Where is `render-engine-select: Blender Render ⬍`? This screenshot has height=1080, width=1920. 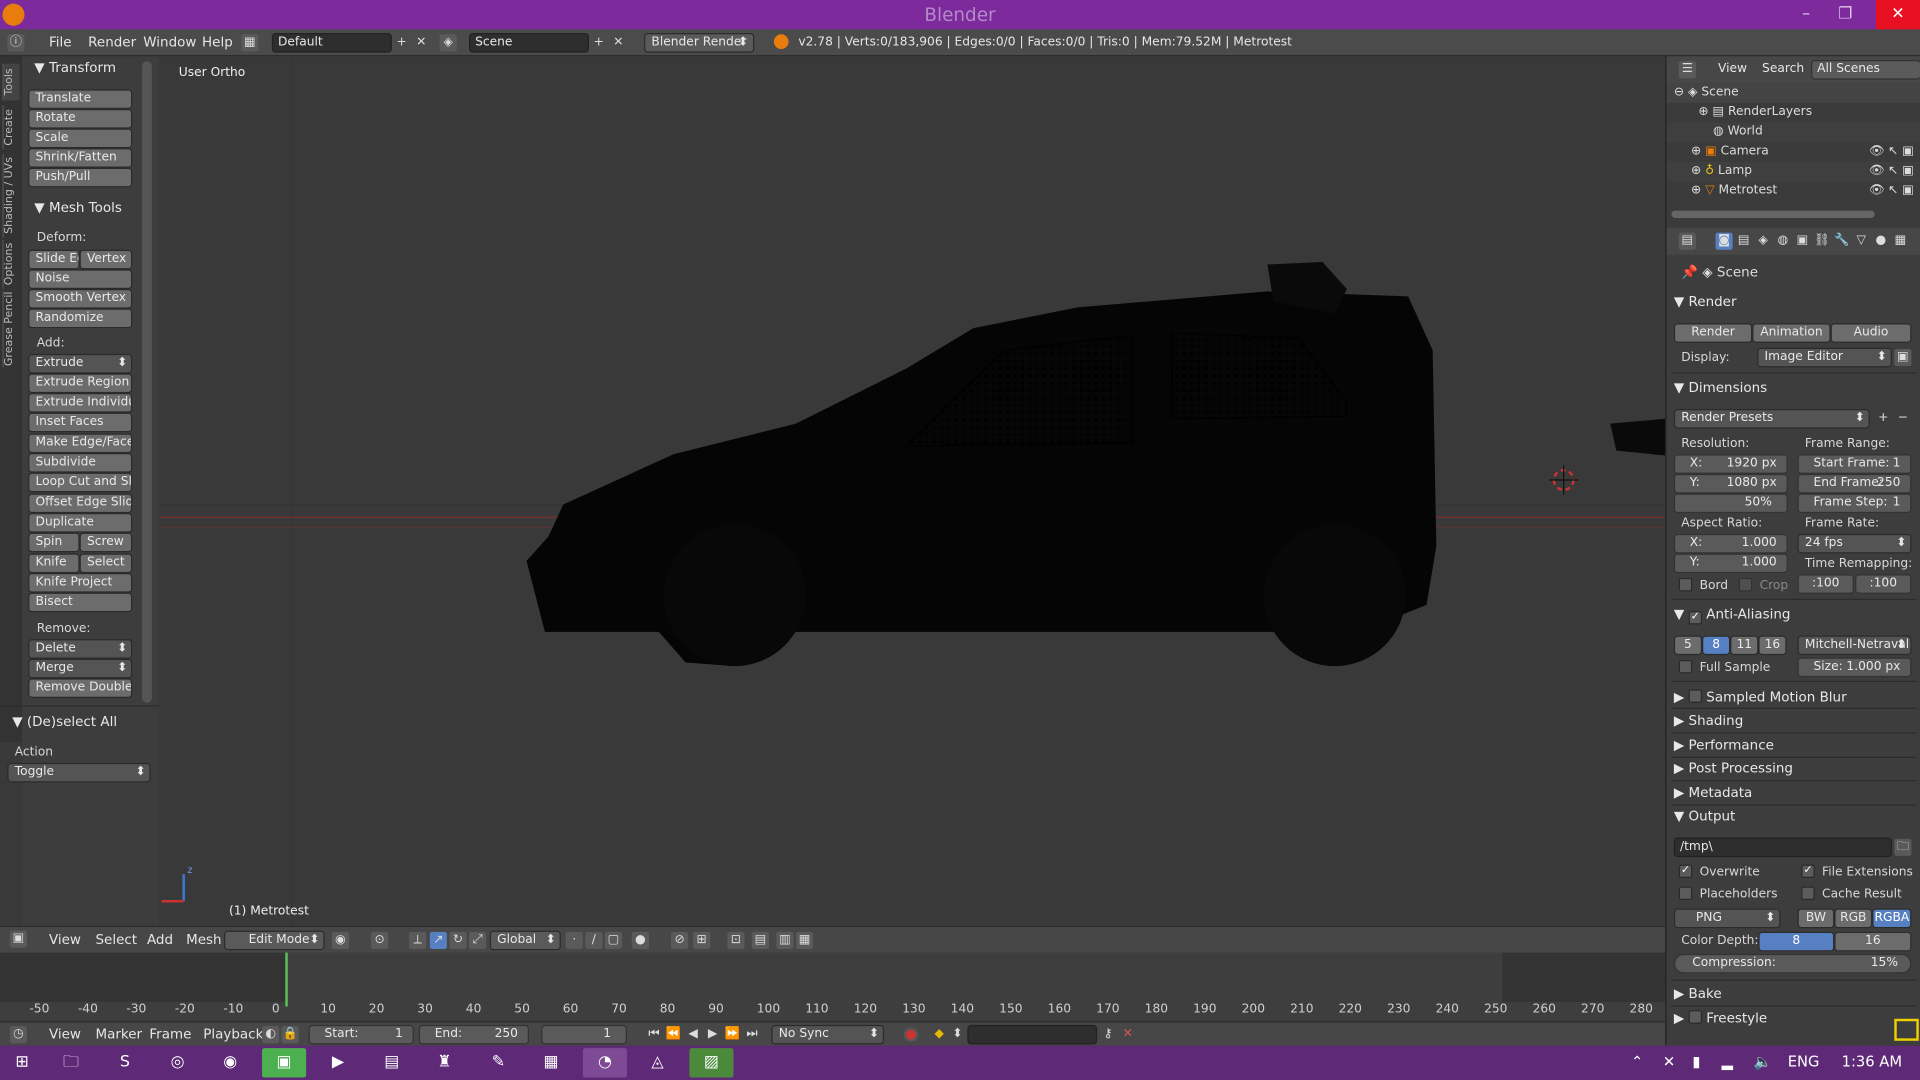 render-engine-select: Blender Render ⬍ is located at coordinates (699, 43).